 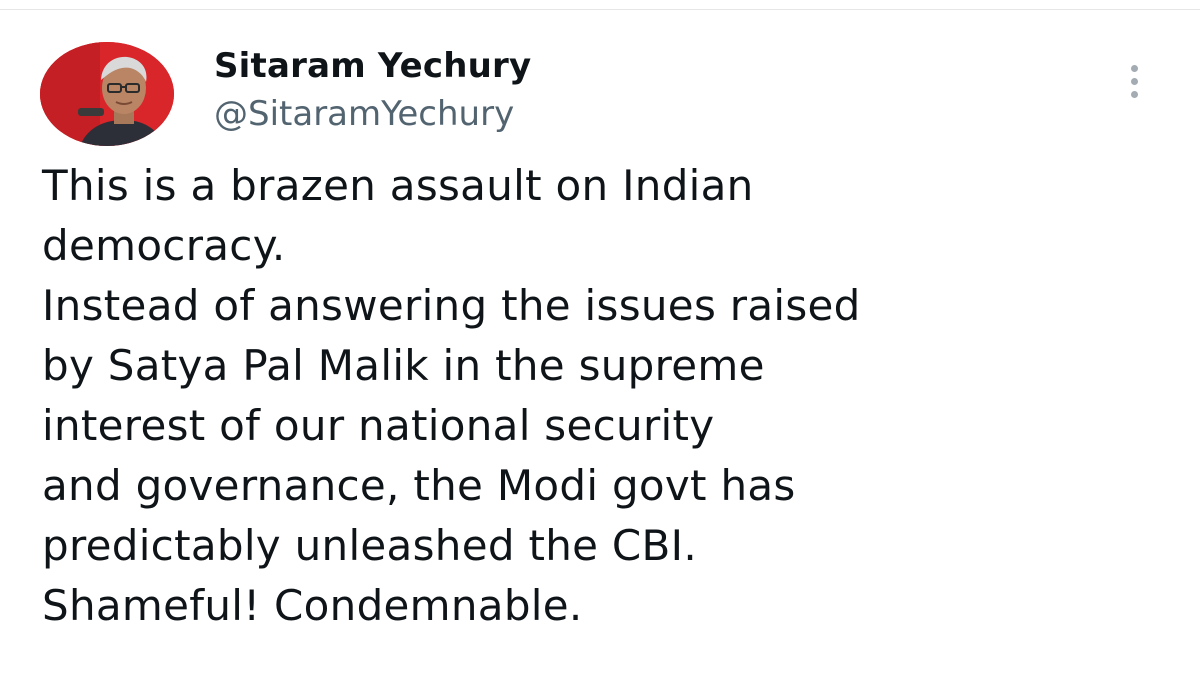 I want to click on avatar, so click(x=107, y=94).